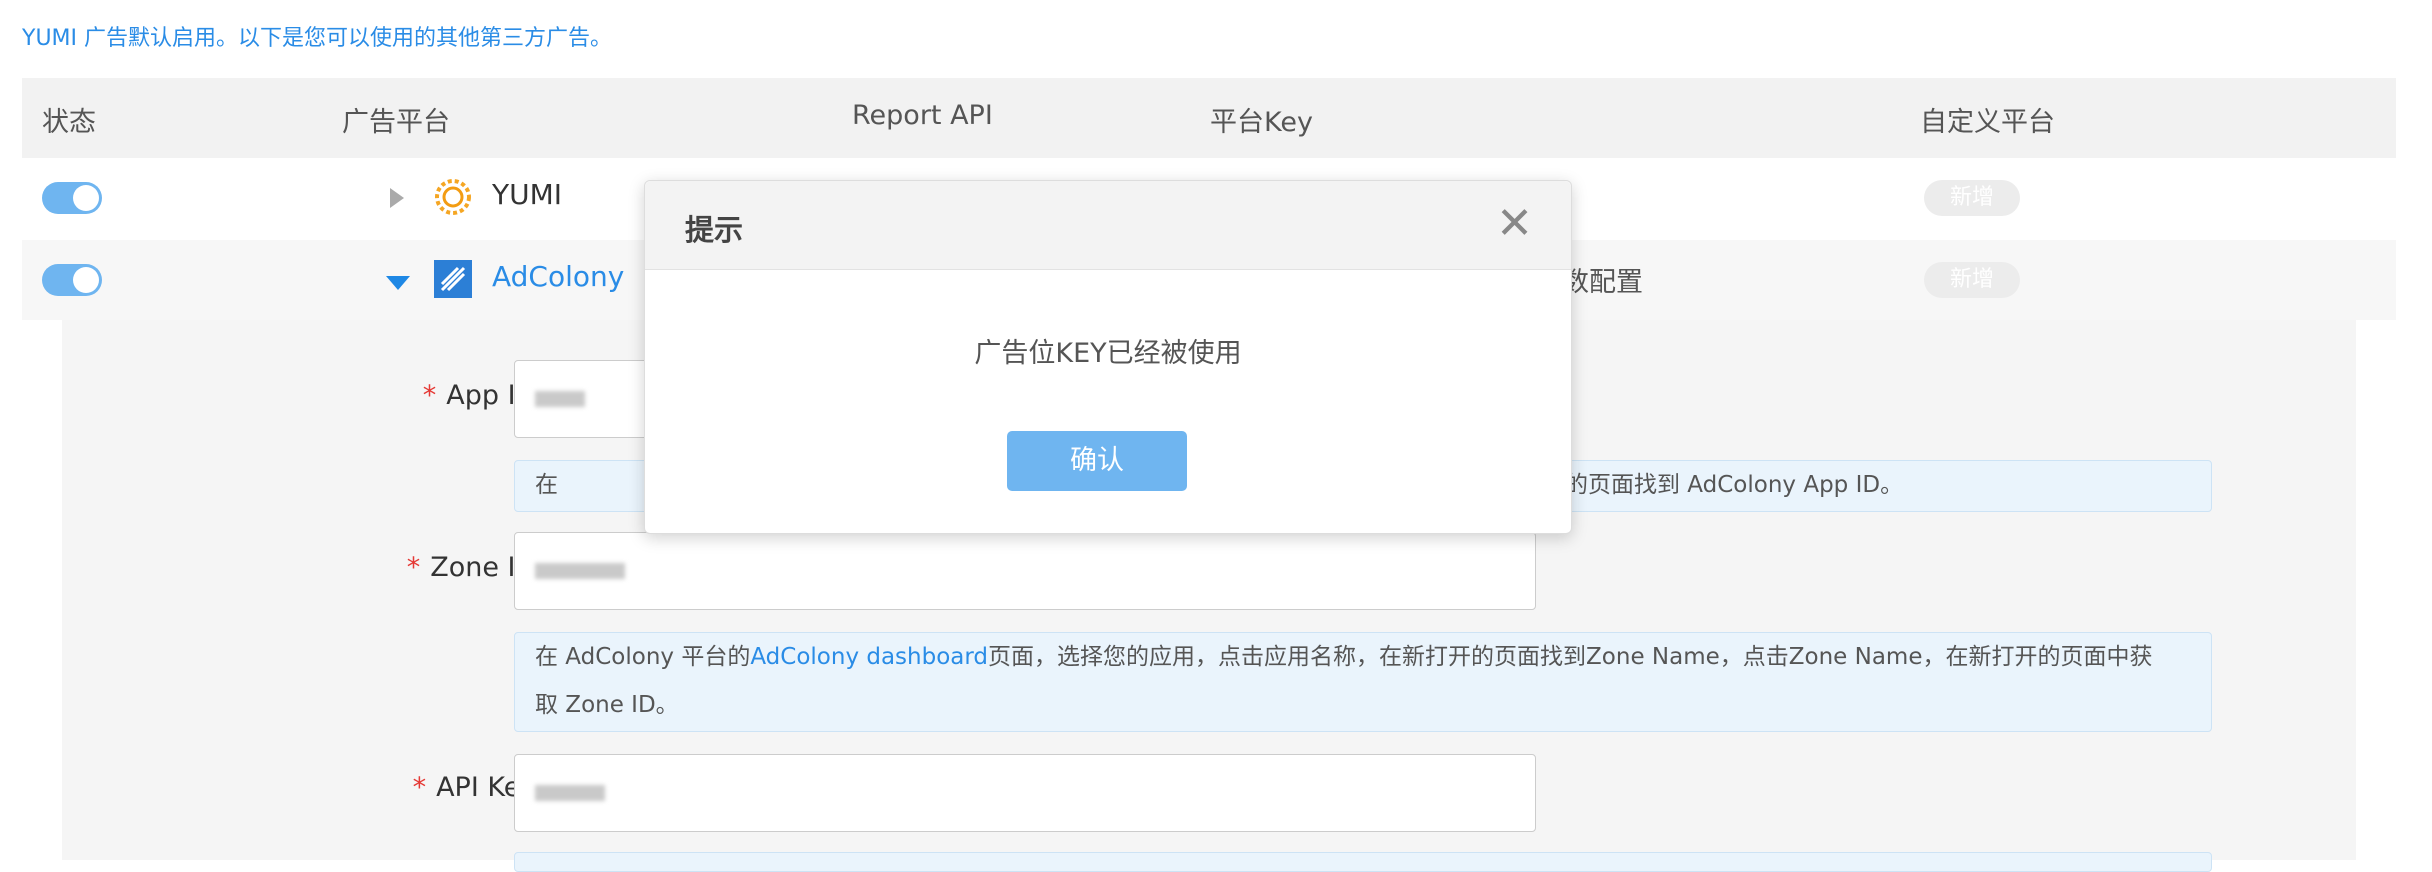 The width and height of the screenshot is (2432, 872). Describe the element at coordinates (397, 198) in the screenshot. I see `expand-arrow-icon` at that location.